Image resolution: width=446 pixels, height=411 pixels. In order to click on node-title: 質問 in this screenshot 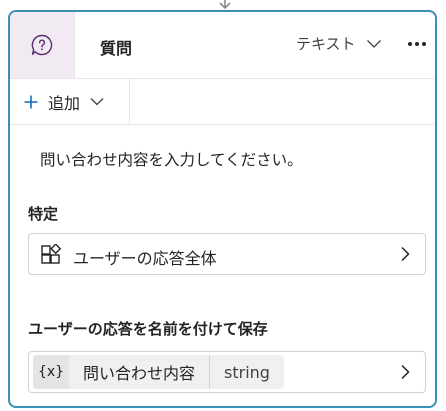, I will do `click(116, 48)`.